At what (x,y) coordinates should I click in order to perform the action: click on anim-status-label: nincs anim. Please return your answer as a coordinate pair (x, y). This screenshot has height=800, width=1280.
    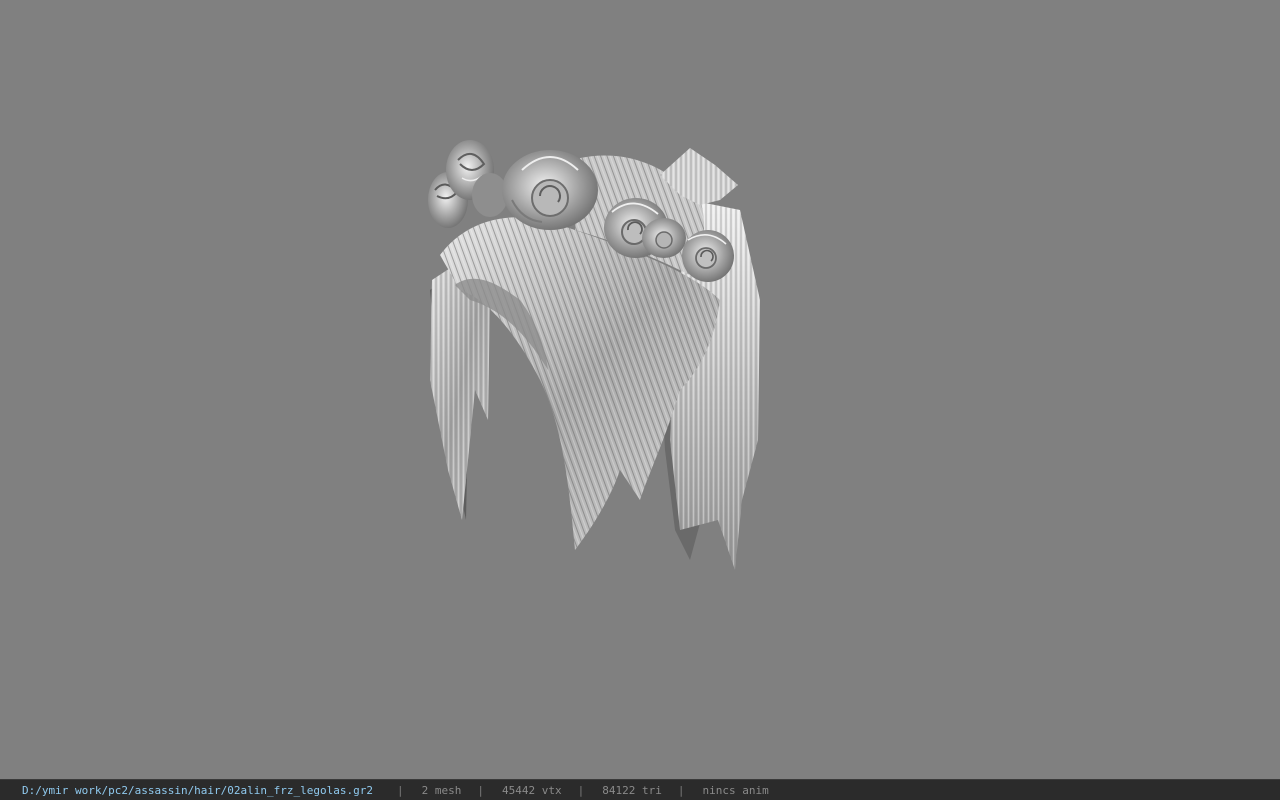
    Looking at the image, I should click on (735, 790).